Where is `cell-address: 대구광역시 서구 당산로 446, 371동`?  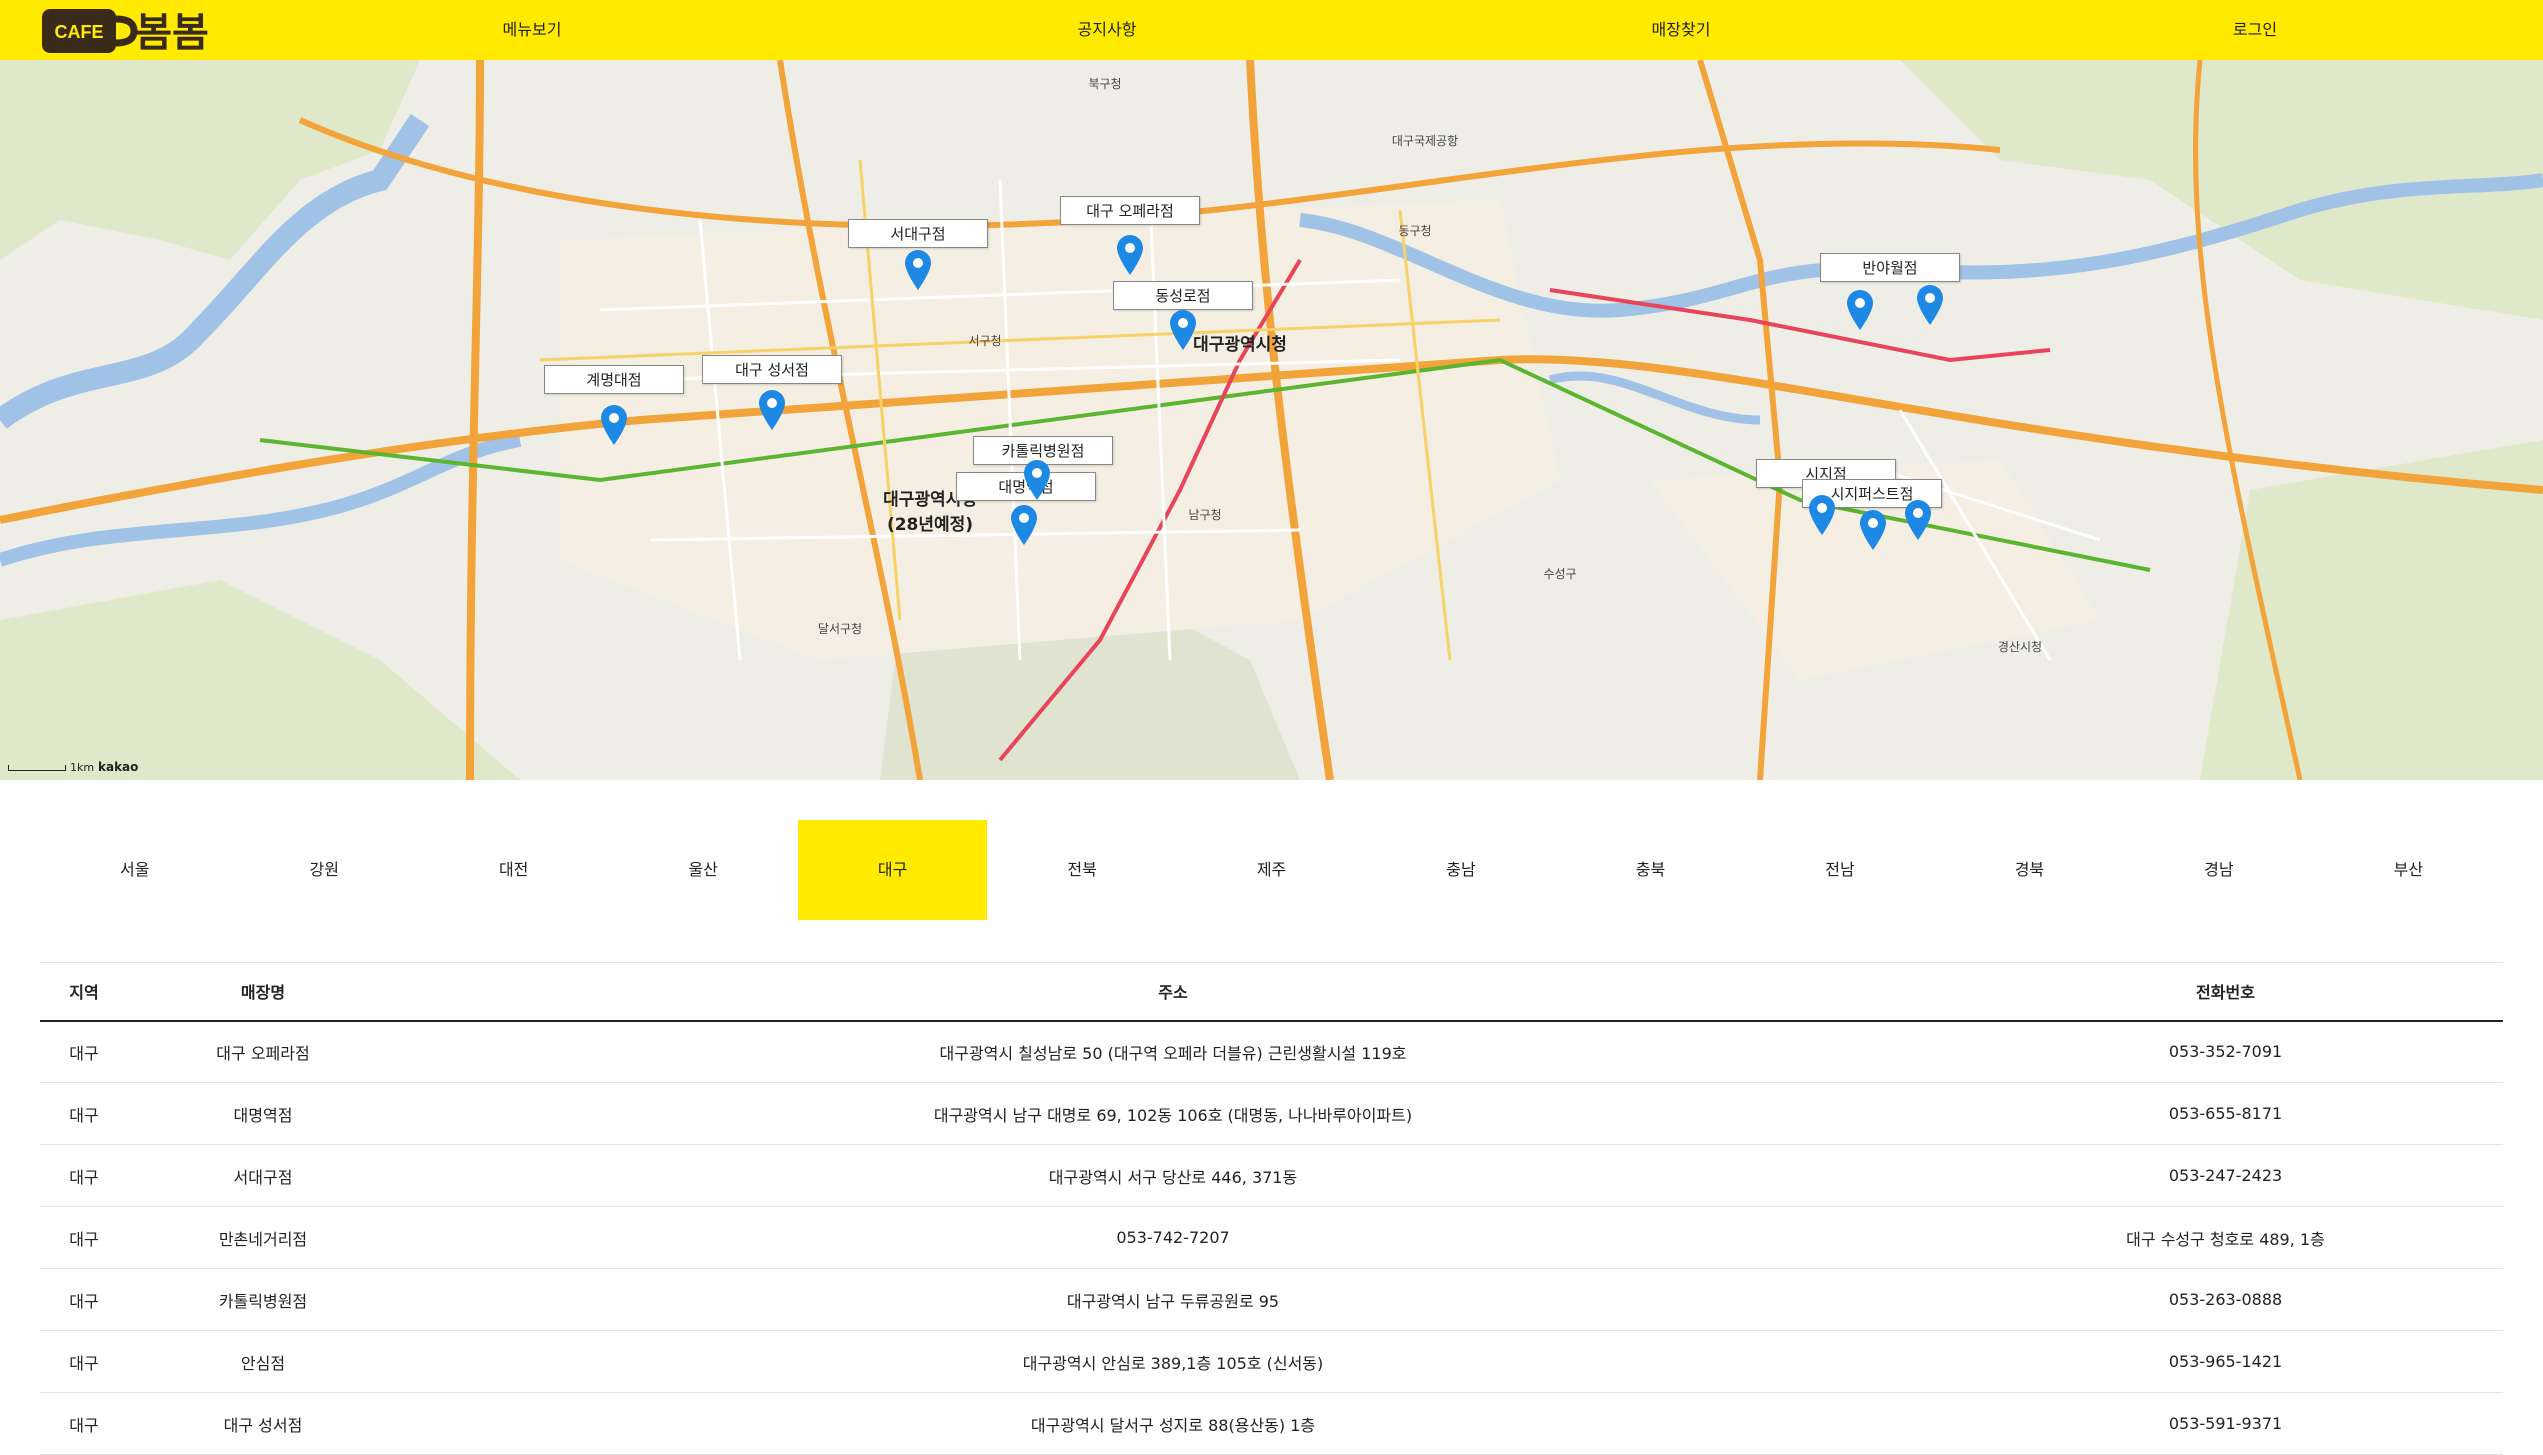 cell-address: 대구광역시 서구 당산로 446, 371동 is located at coordinates (1173, 1175).